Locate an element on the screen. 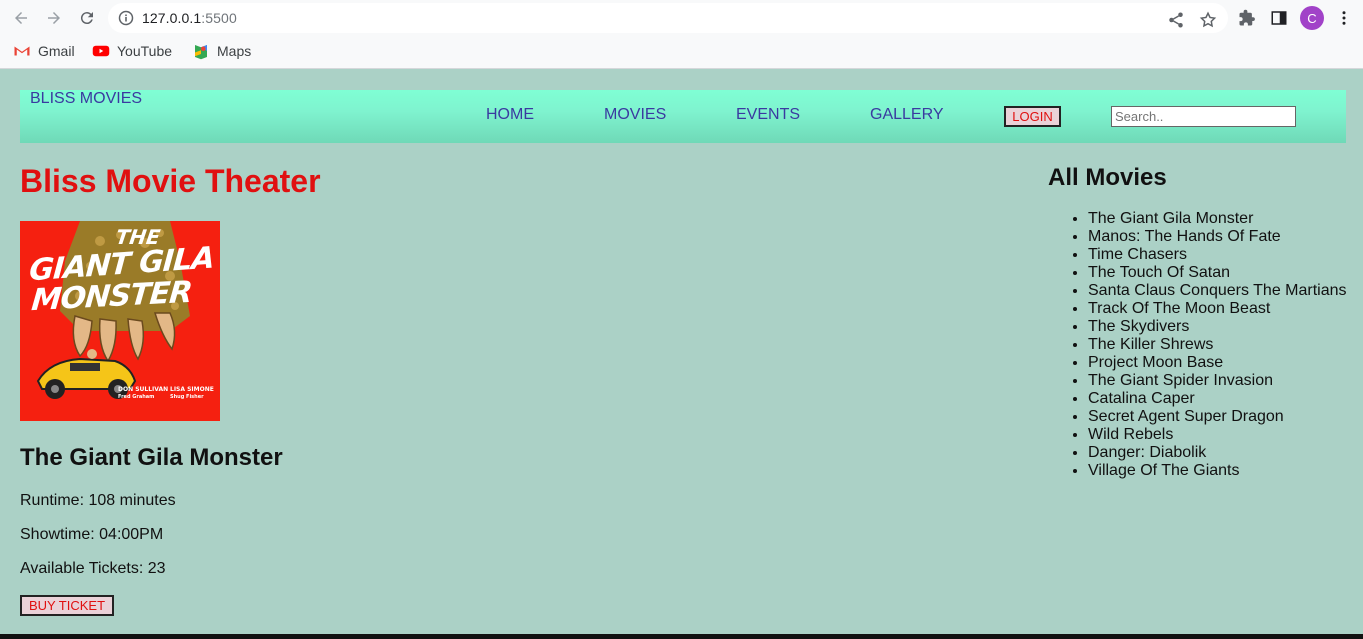 The image size is (1363, 639). youtube-icon is located at coordinates (101, 51).